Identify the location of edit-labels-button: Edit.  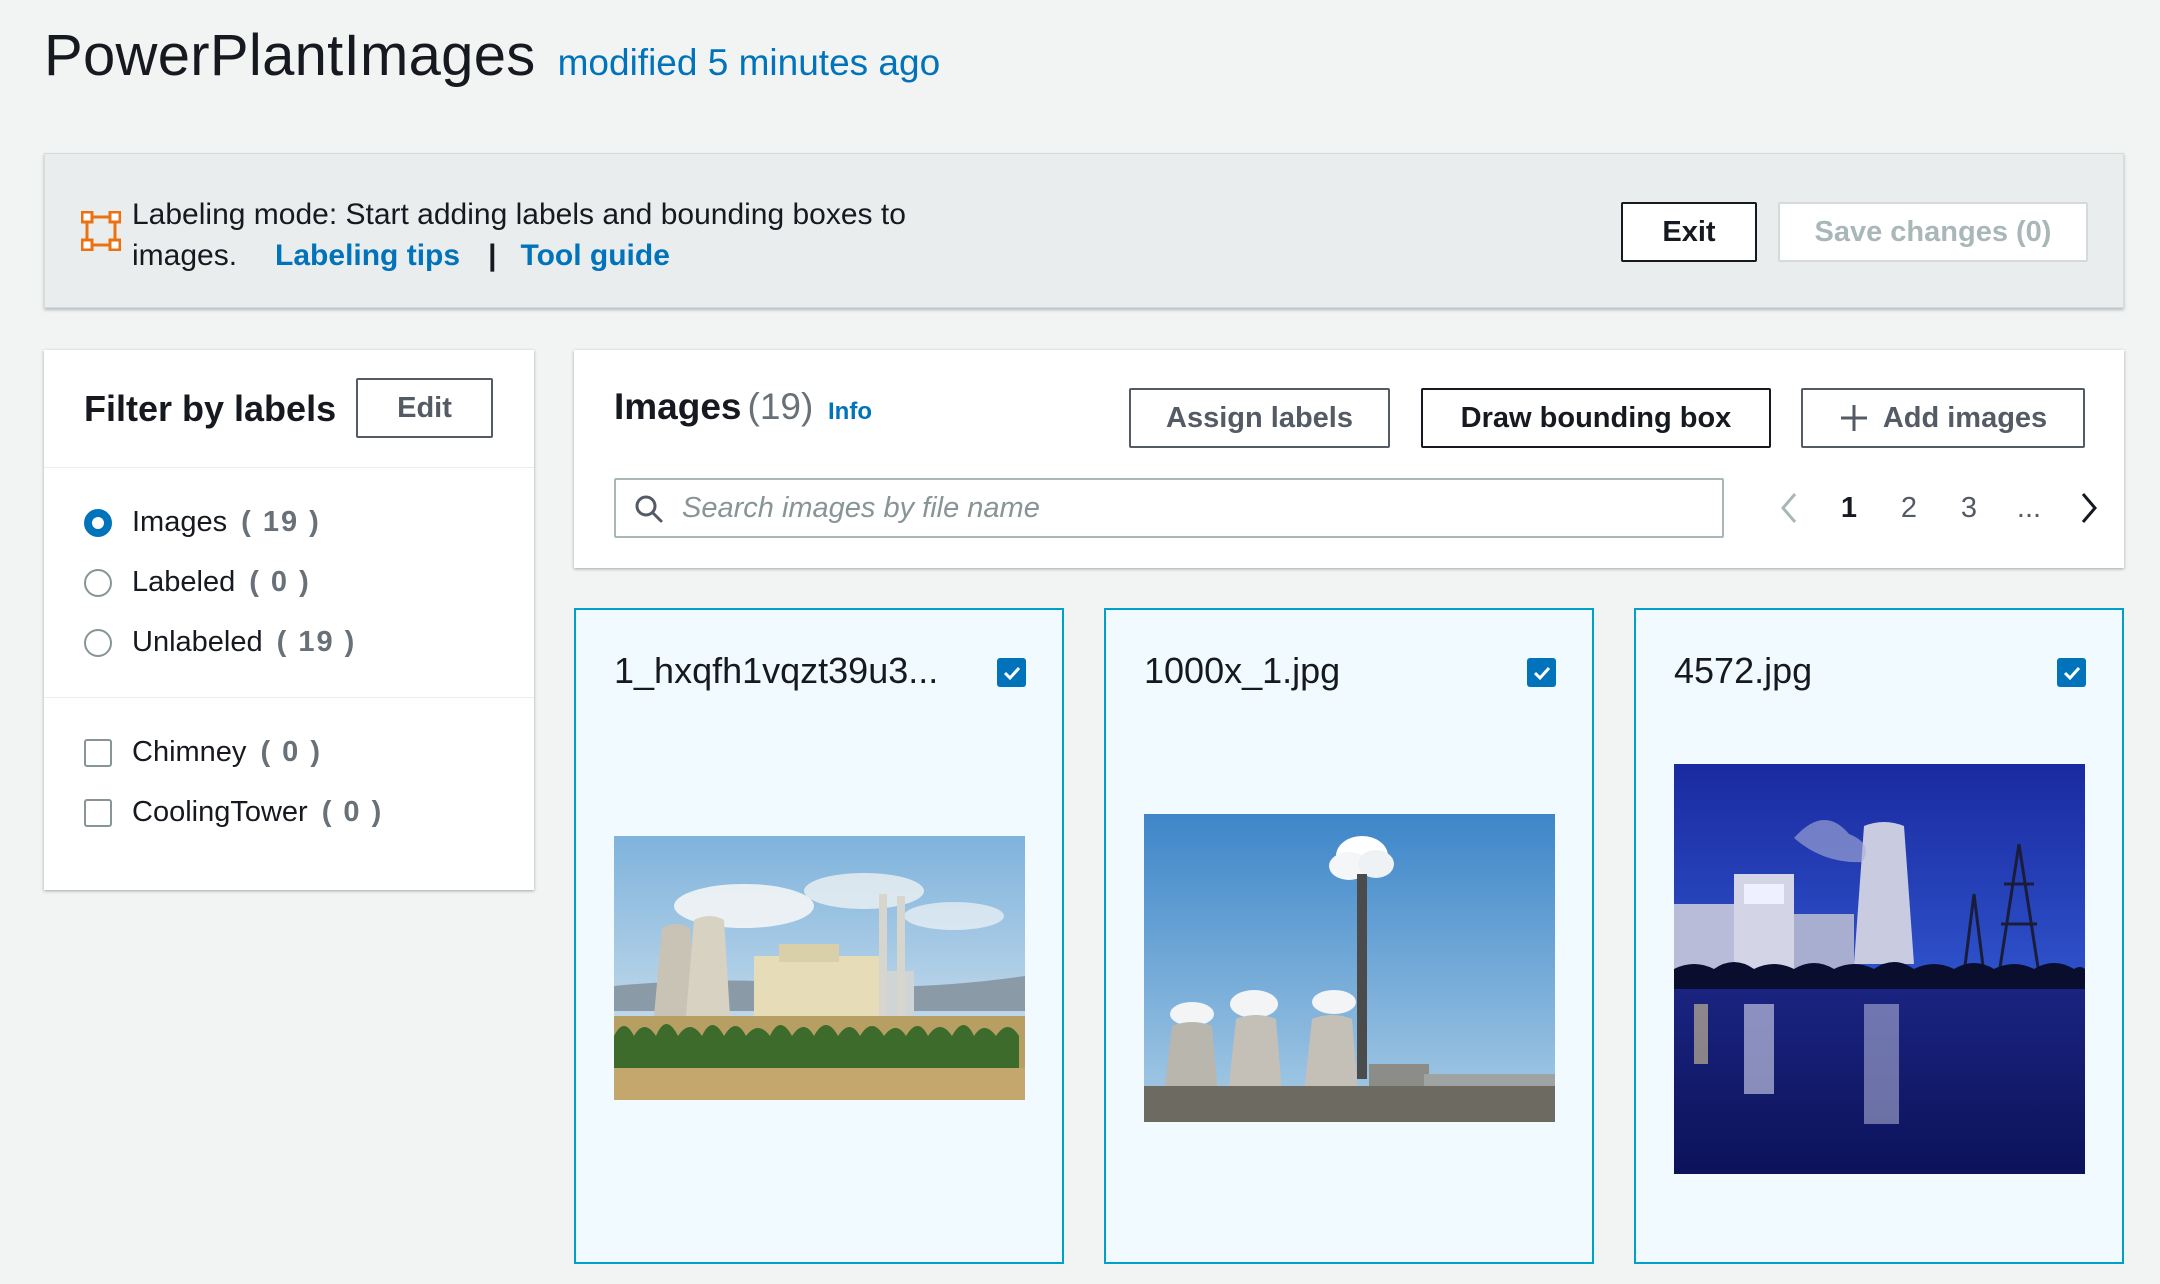
(424, 408).